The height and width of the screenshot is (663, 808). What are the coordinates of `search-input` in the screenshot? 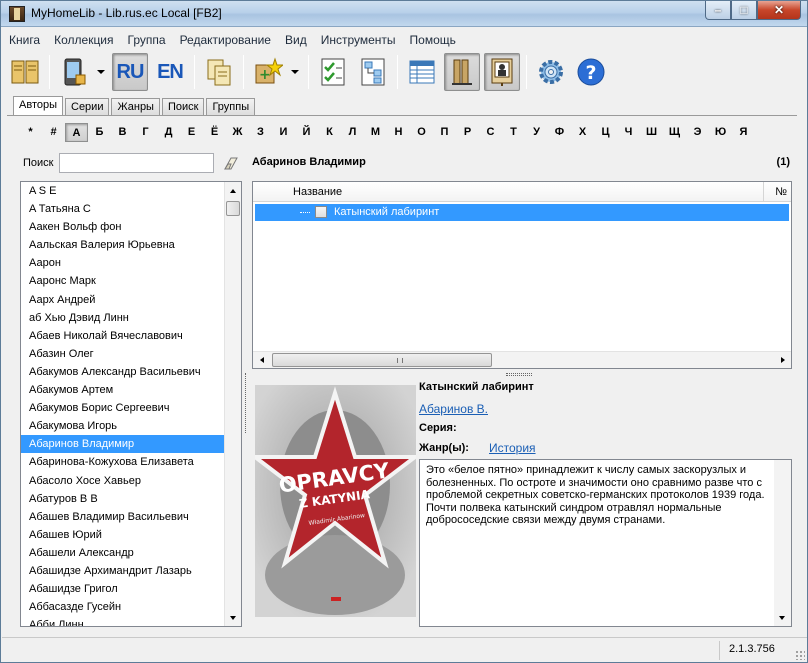 It's located at (136, 163).